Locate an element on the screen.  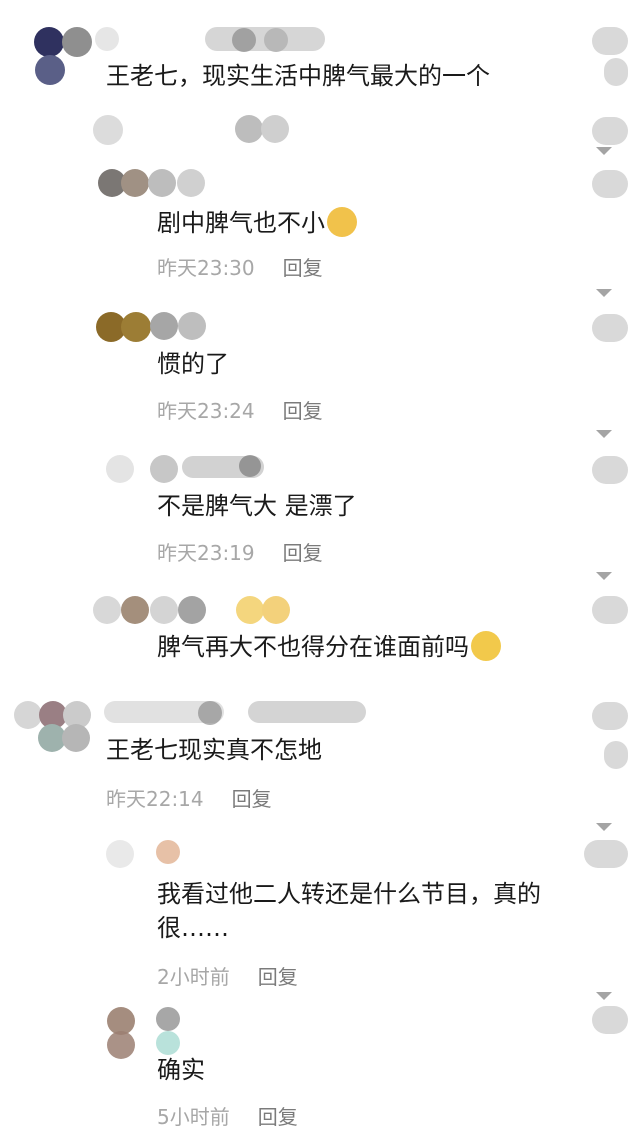
comment-text: 不是脾气大 是漂了 is located at coordinates (257, 506).